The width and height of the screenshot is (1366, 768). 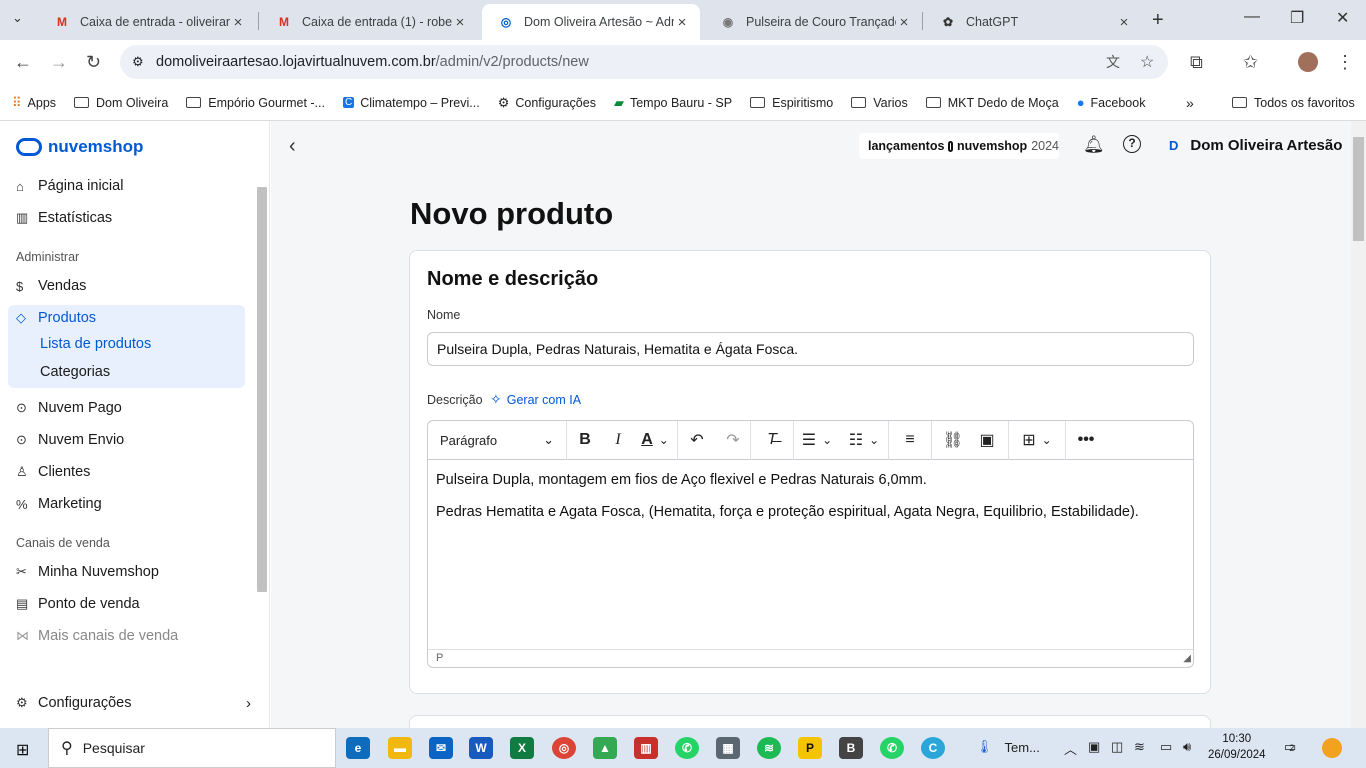 What do you see at coordinates (1308, 62) in the screenshot?
I see `profile-avatar` at bounding box center [1308, 62].